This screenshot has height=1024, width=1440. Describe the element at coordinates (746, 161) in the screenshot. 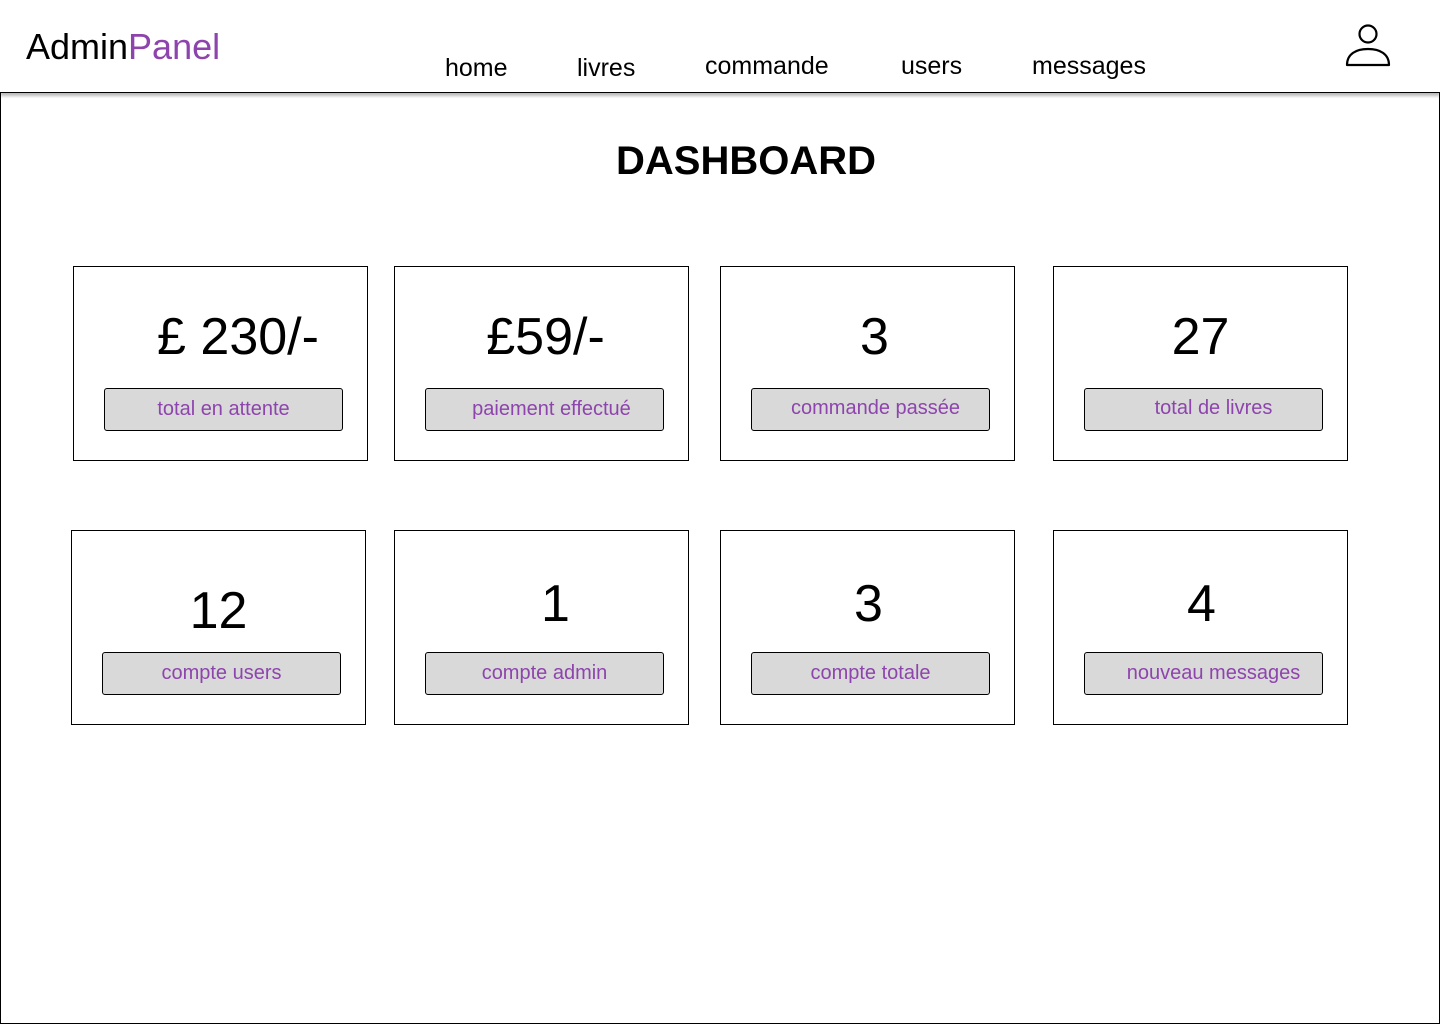

I see `page-title: DASHBOARD` at that location.